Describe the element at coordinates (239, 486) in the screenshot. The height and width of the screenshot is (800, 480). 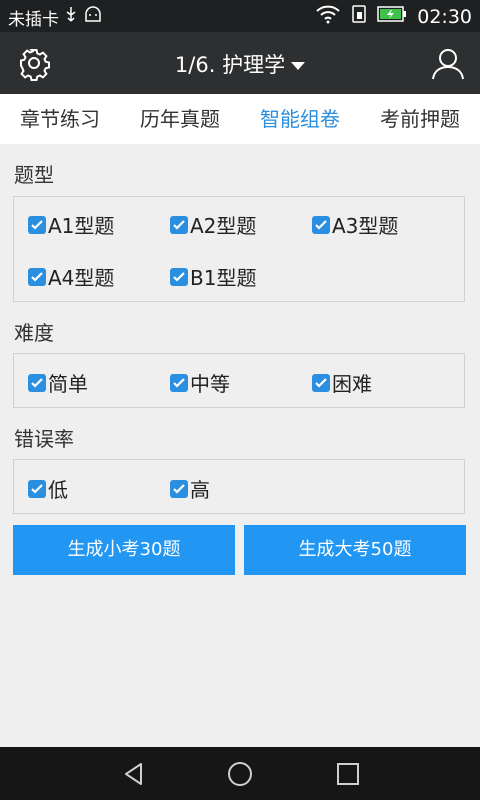
I see `error-rate-options-box: 低 高` at that location.